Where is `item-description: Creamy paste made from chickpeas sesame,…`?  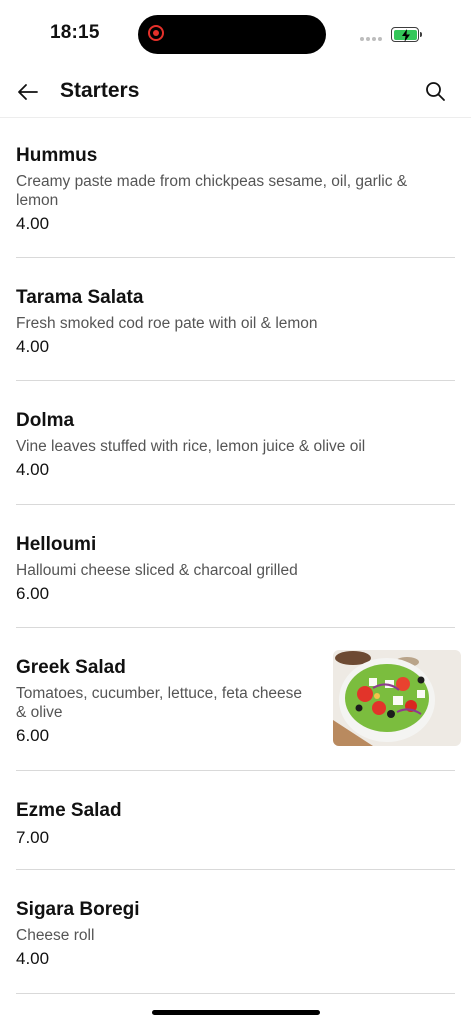 item-description: Creamy paste made from chickpeas sesame,… is located at coordinates (212, 191).